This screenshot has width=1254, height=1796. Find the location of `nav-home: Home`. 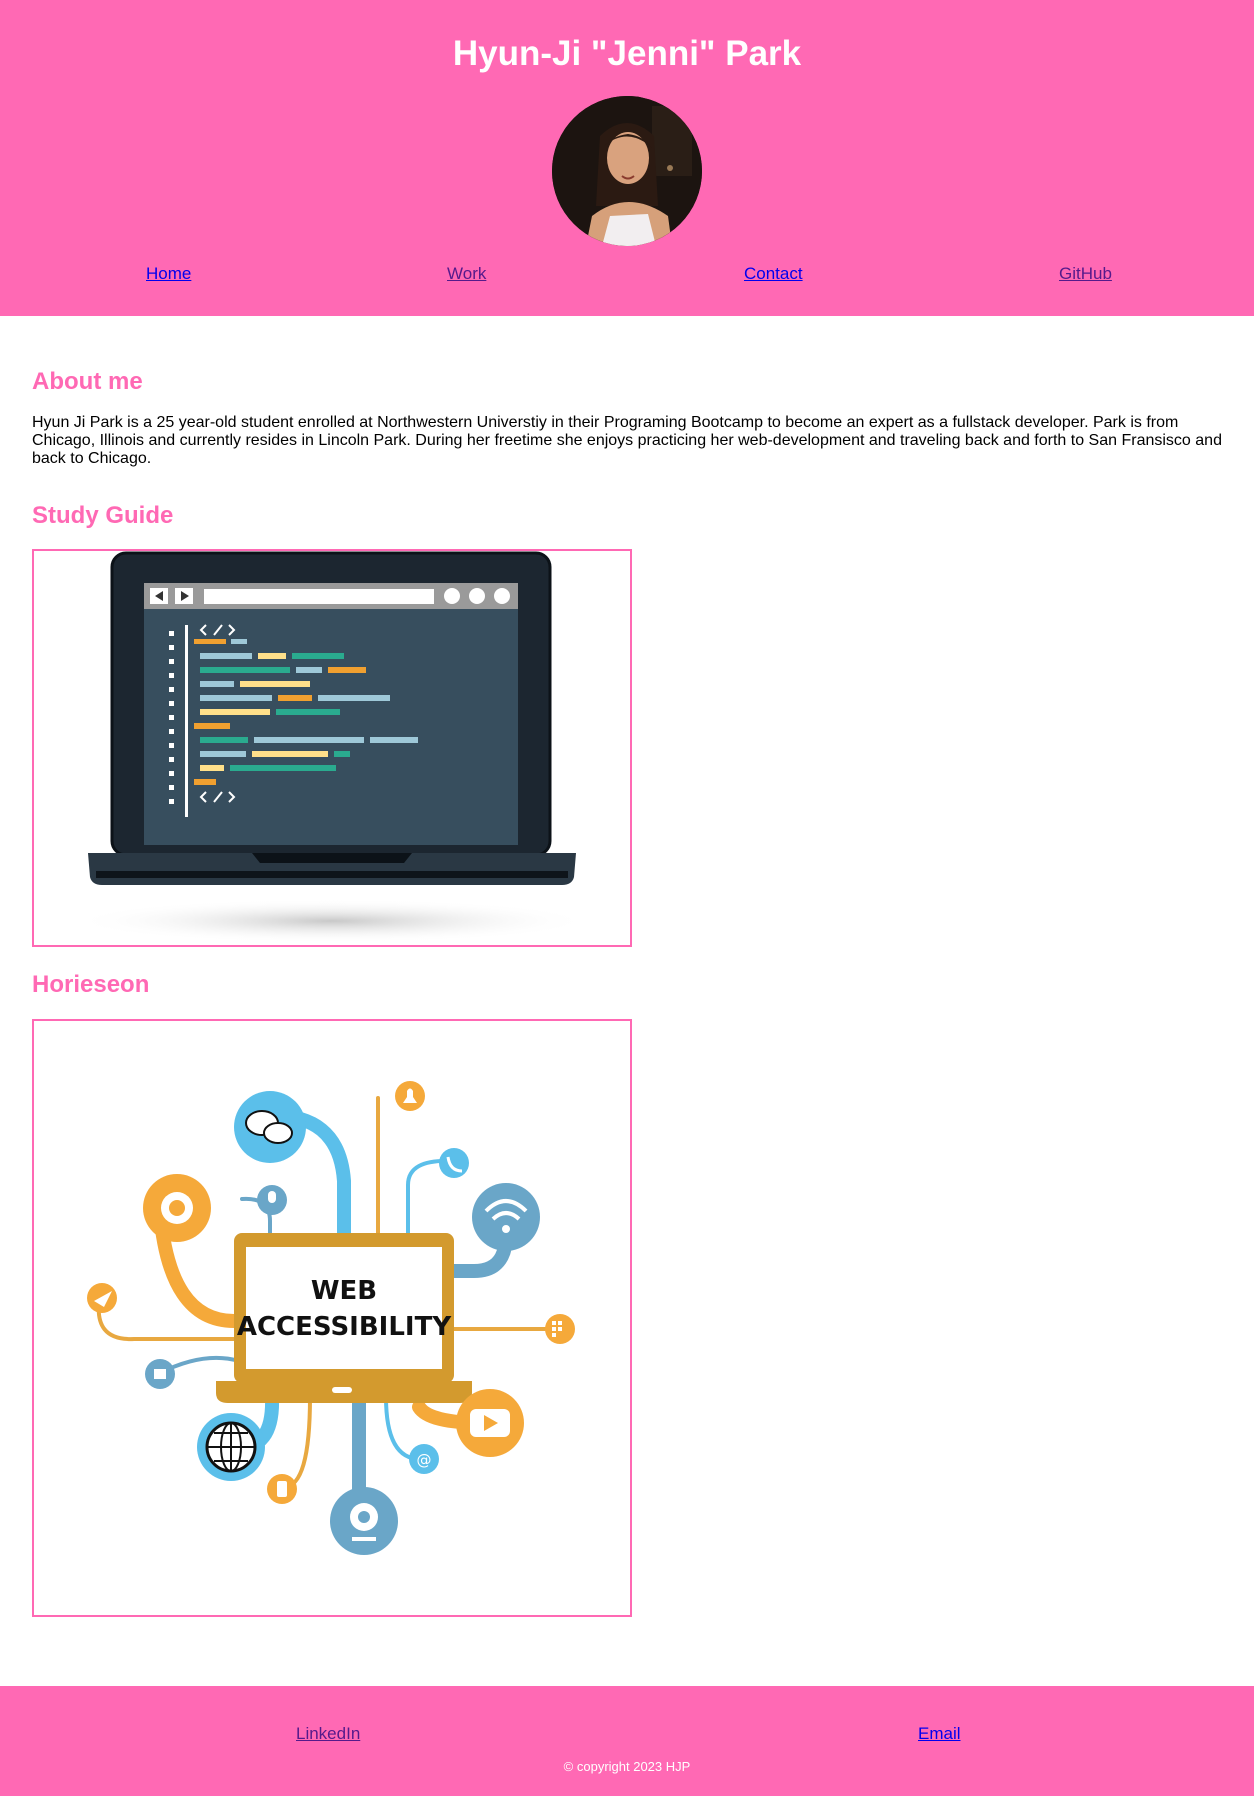

nav-home: Home is located at coordinates (168, 274).